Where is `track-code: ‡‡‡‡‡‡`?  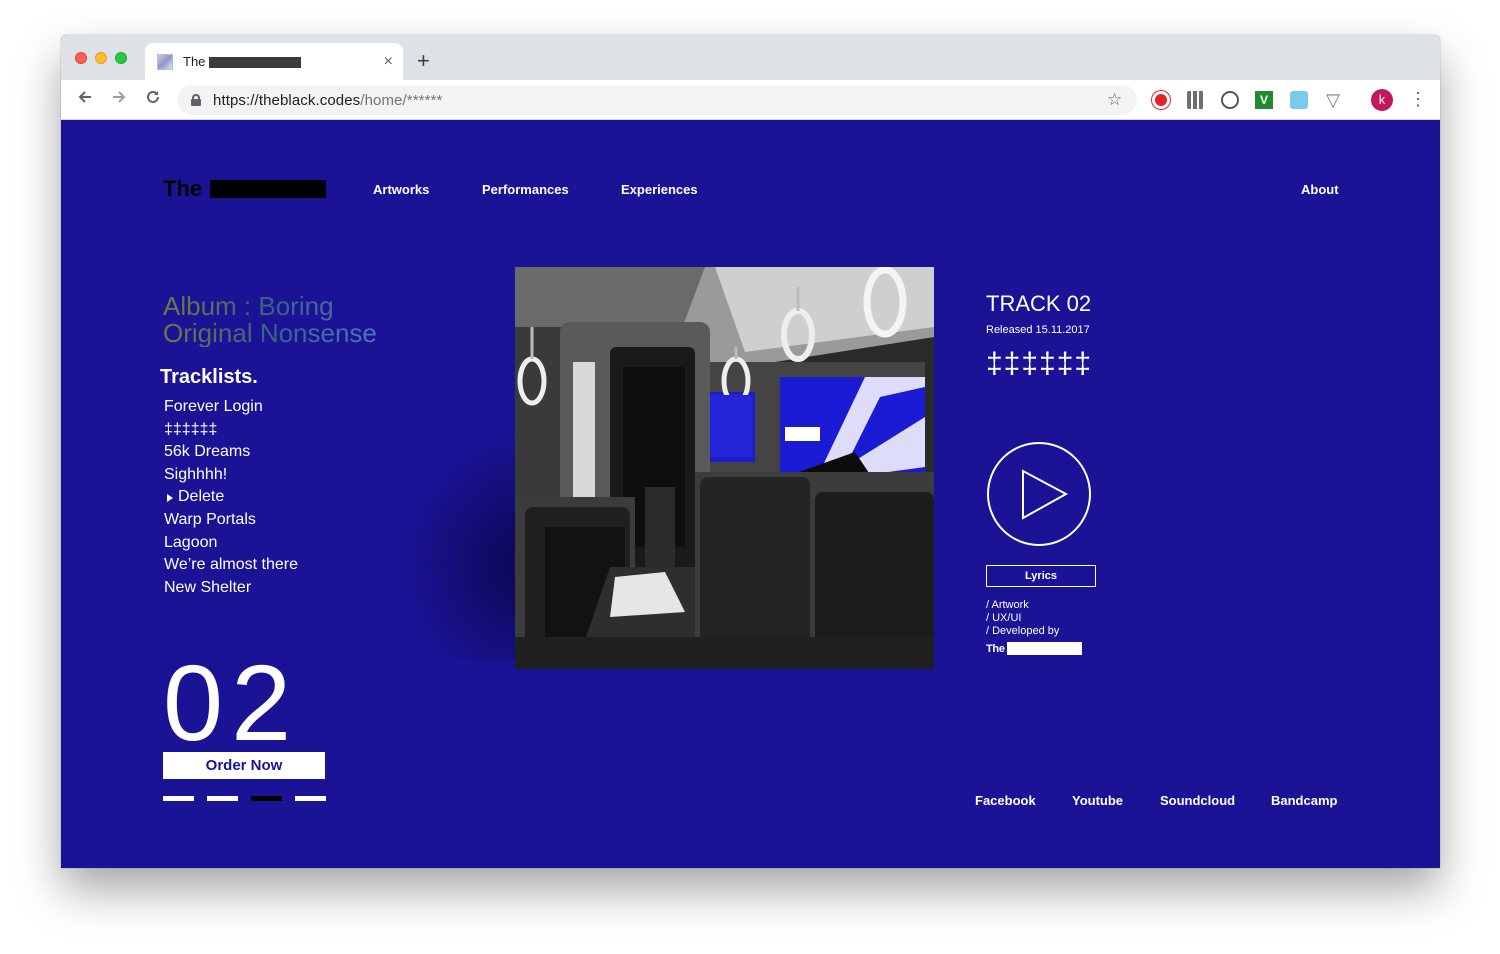
track-code: ‡‡‡‡‡‡ is located at coordinates (1039, 363).